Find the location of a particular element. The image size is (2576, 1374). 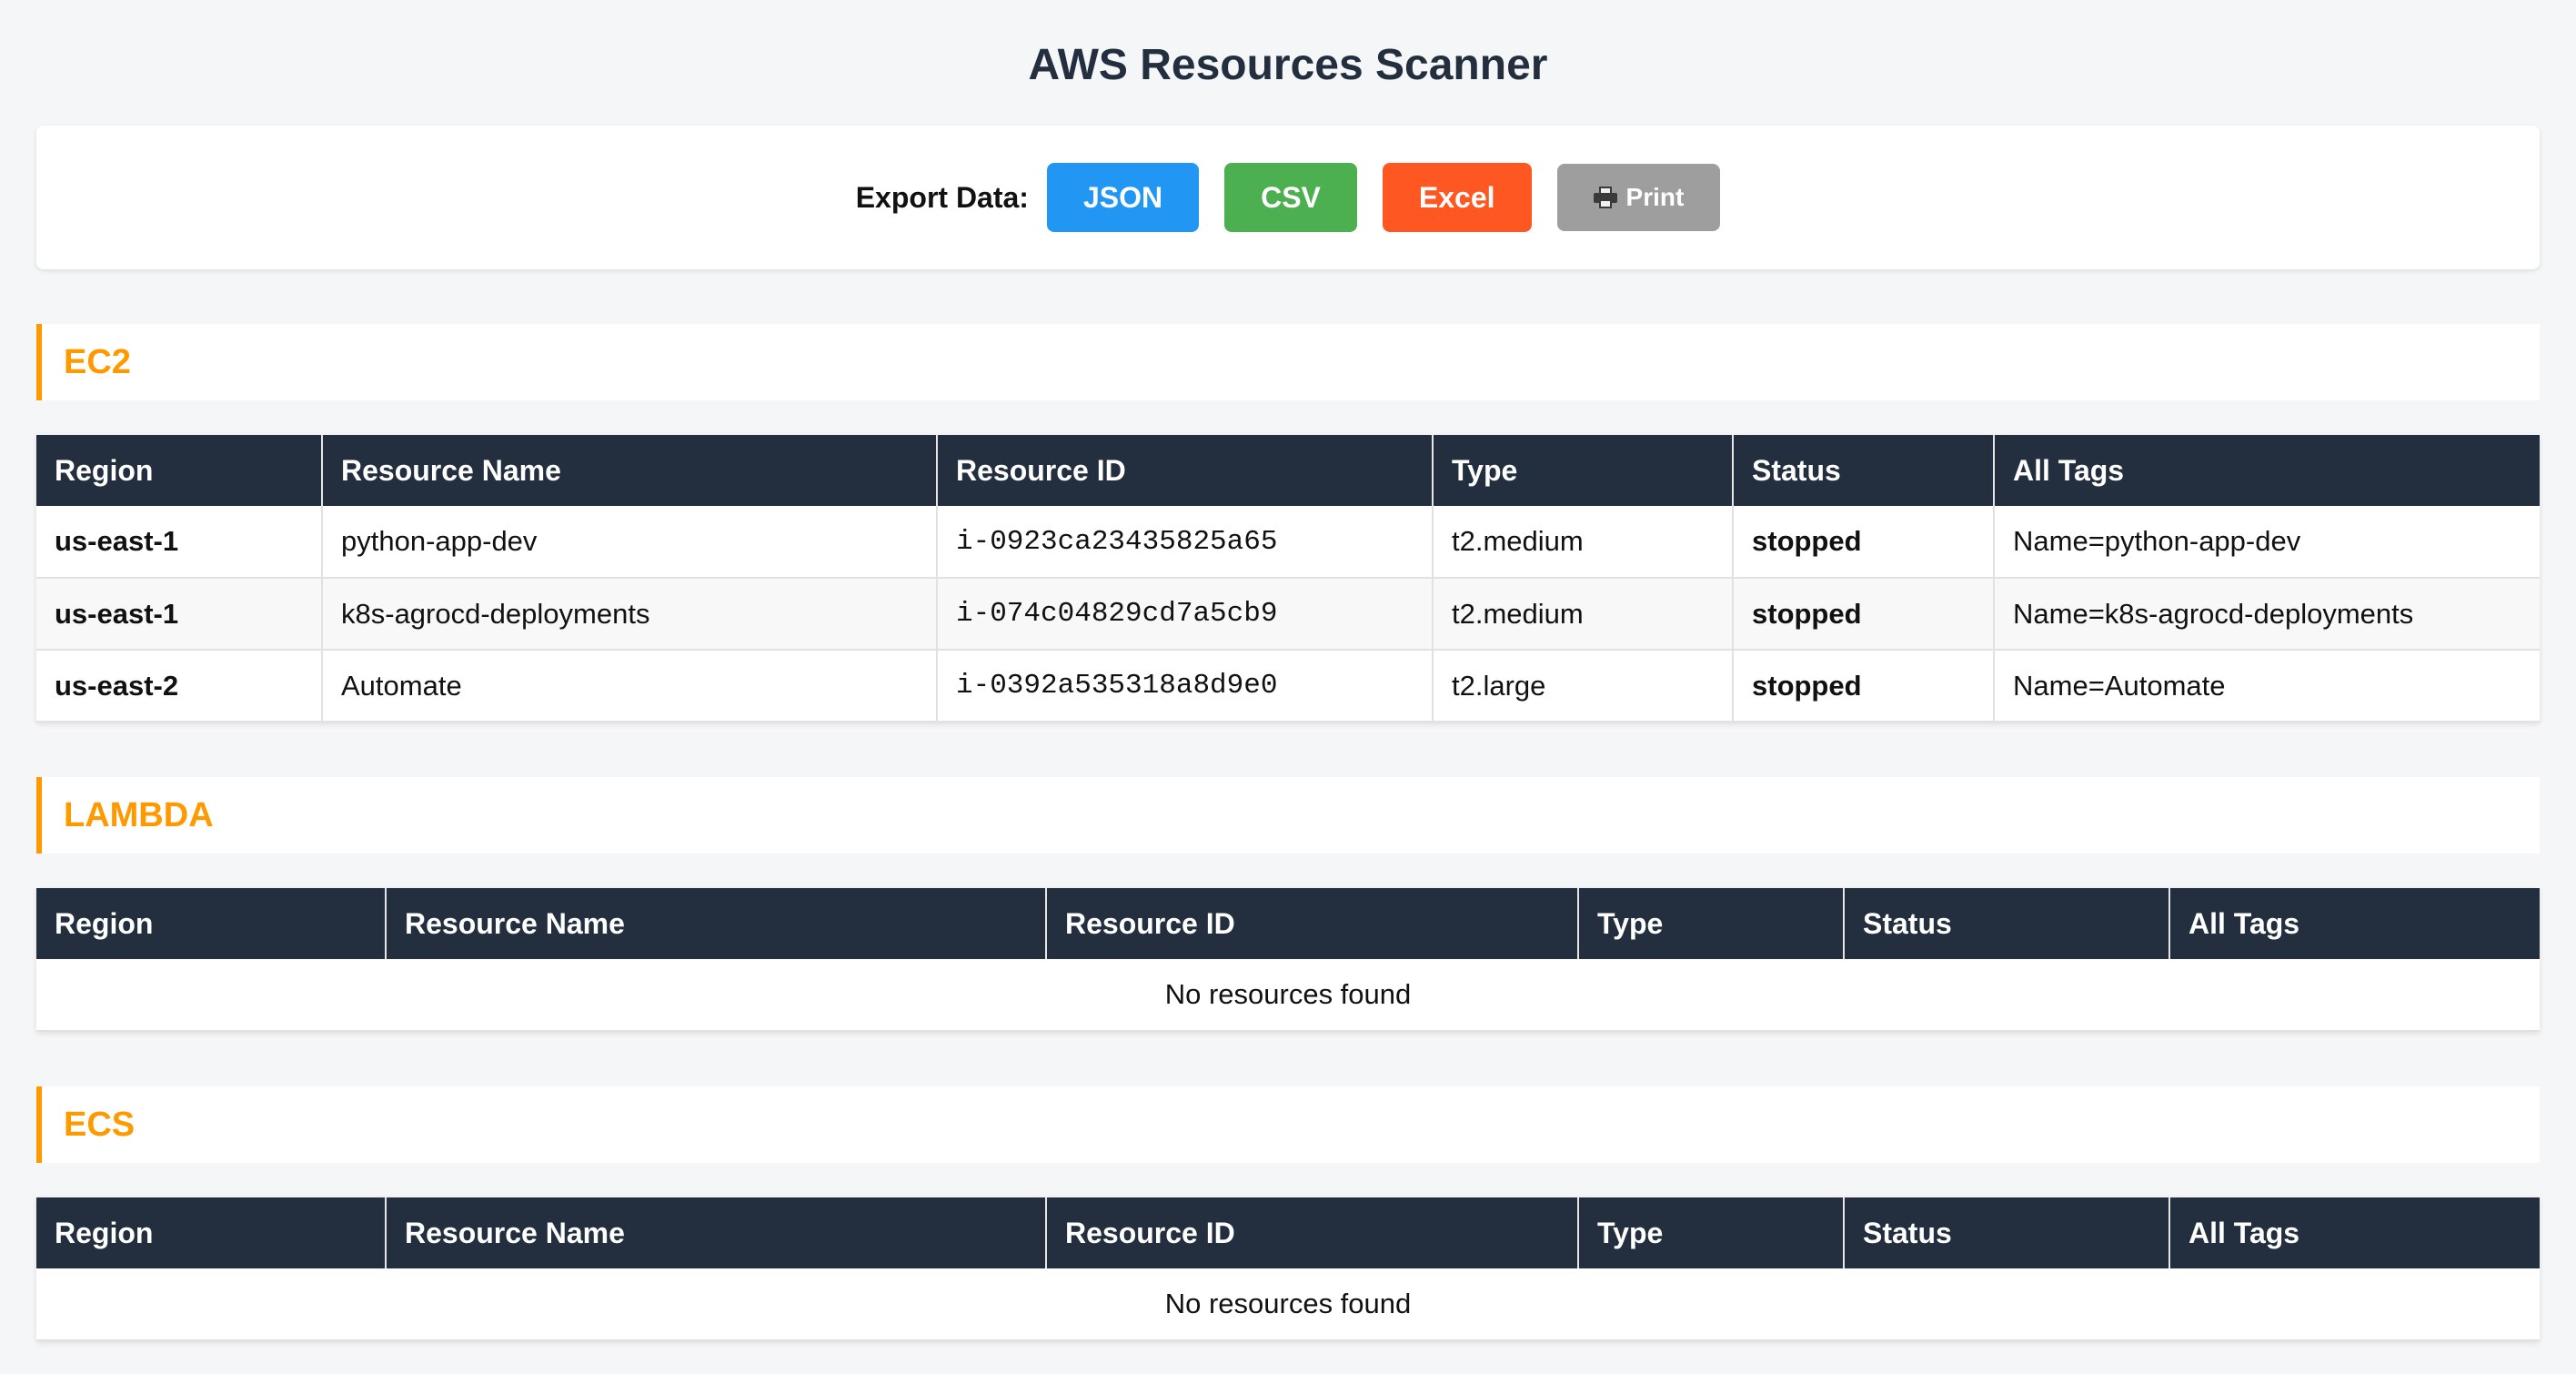

cell-resource-name: k8s-agrocd-deployments is located at coordinates (630, 614).